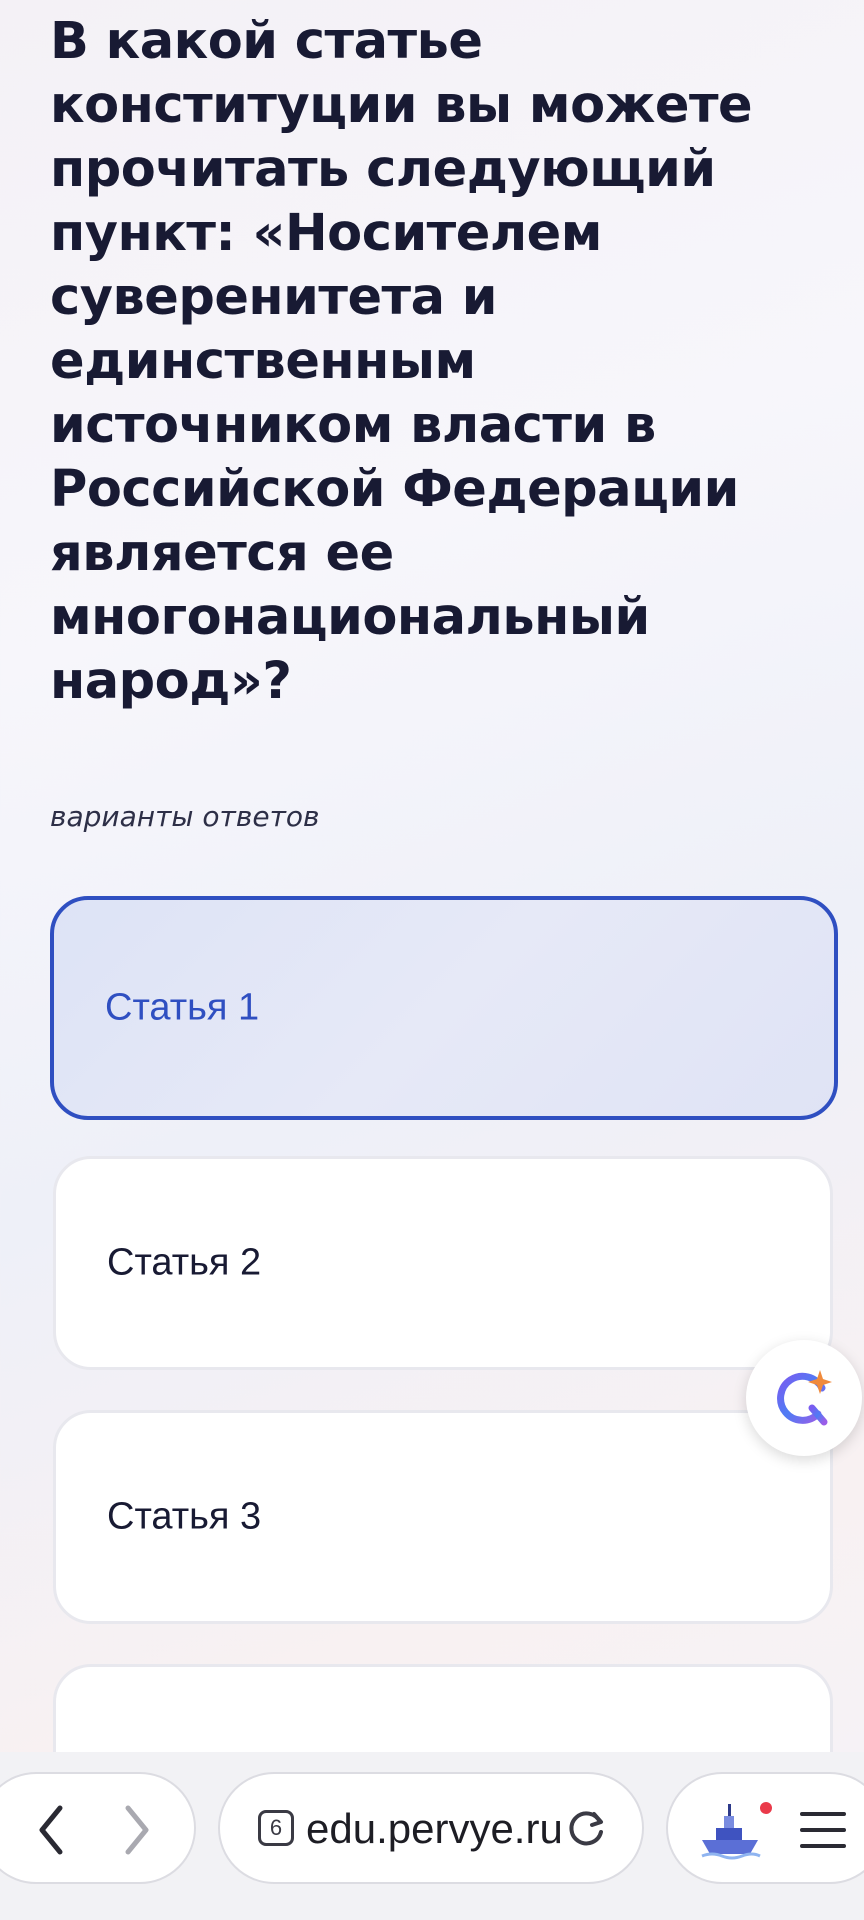 This screenshot has height=1920, width=864. What do you see at coordinates (443, 1263) in the screenshot?
I see `answer-option-2: Статья 2` at bounding box center [443, 1263].